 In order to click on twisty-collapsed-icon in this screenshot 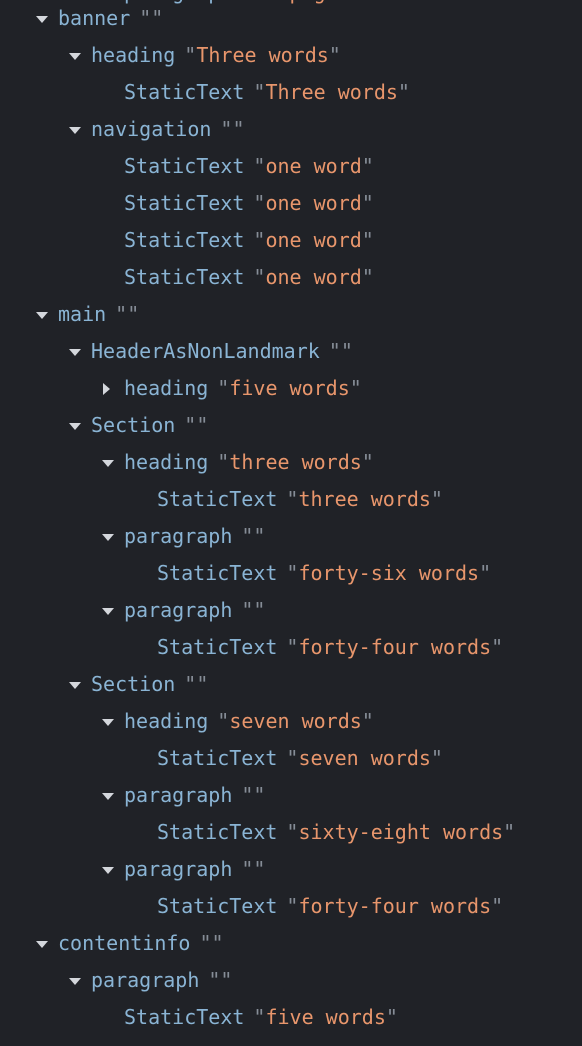, I will do `click(108, 388)`.